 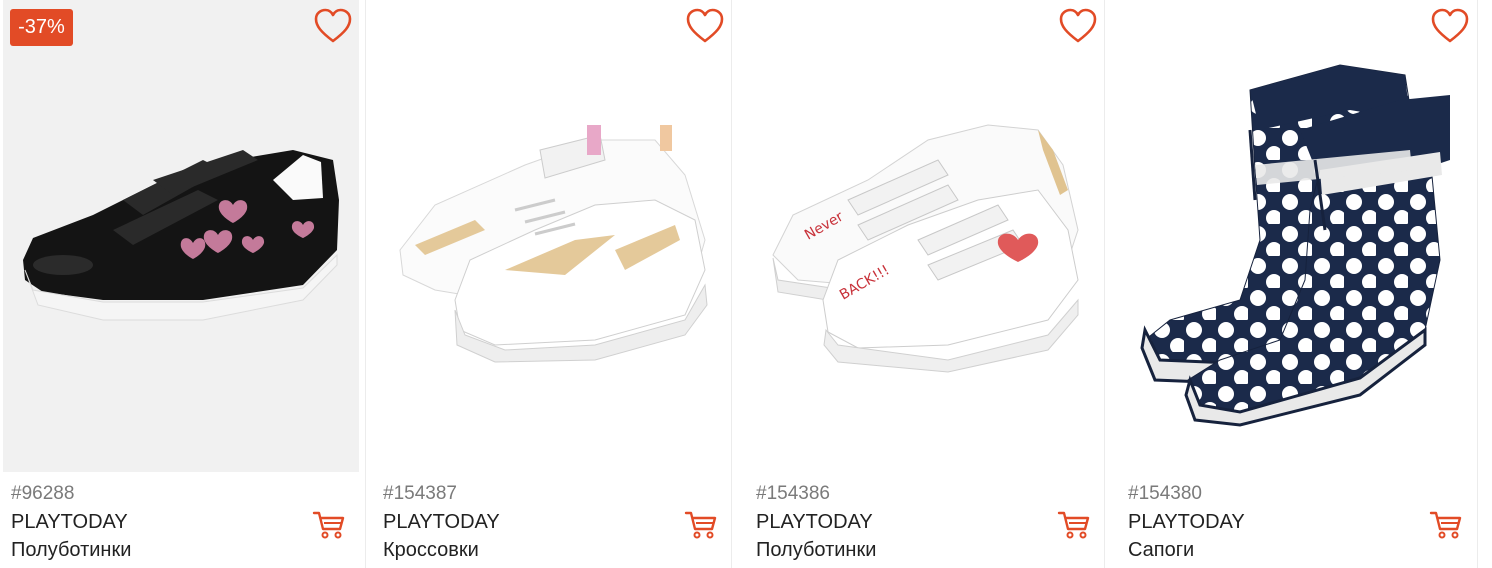 I want to click on product-name: Сапоги, so click(x=1161, y=550).